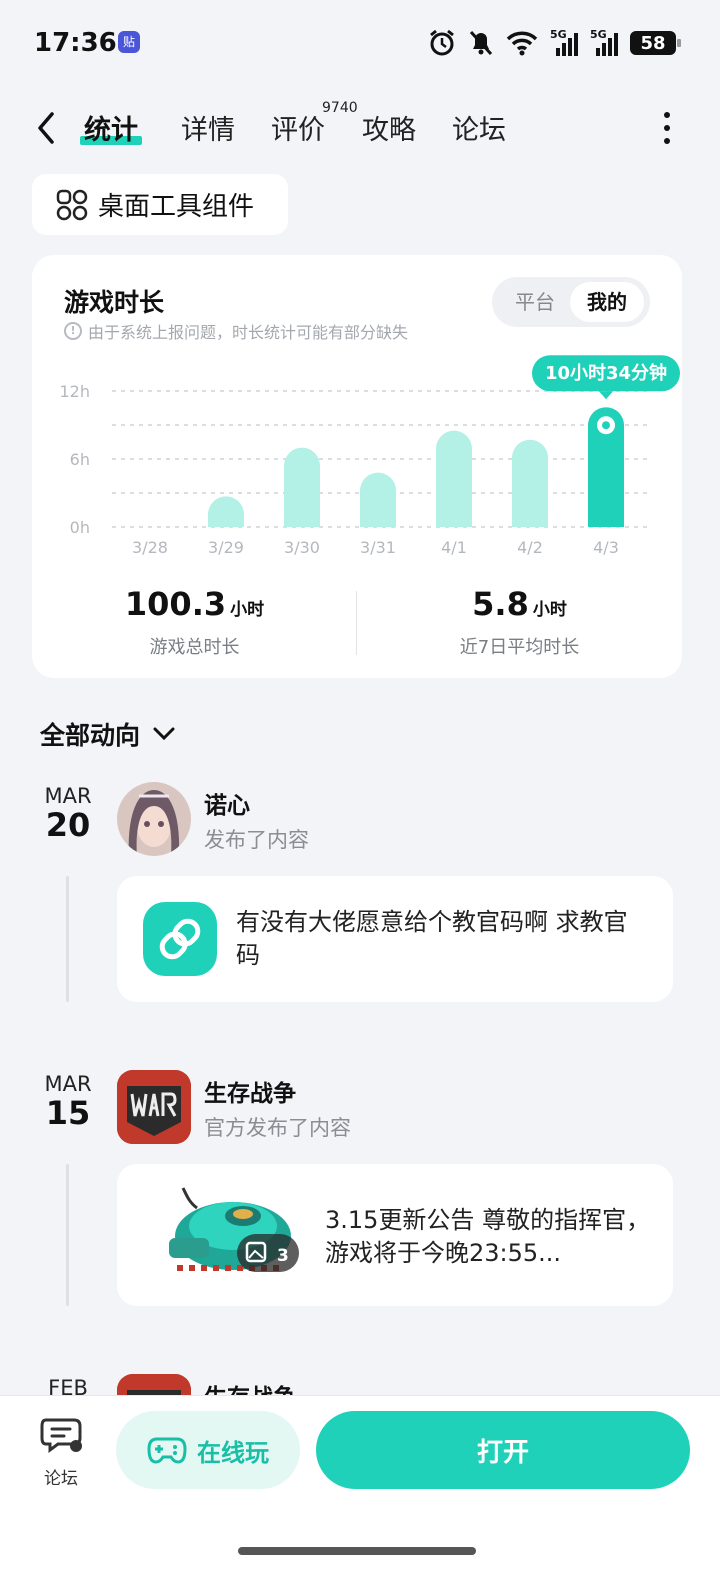  What do you see at coordinates (111, 127) in the screenshot?
I see `tab-stats: 统计` at bounding box center [111, 127].